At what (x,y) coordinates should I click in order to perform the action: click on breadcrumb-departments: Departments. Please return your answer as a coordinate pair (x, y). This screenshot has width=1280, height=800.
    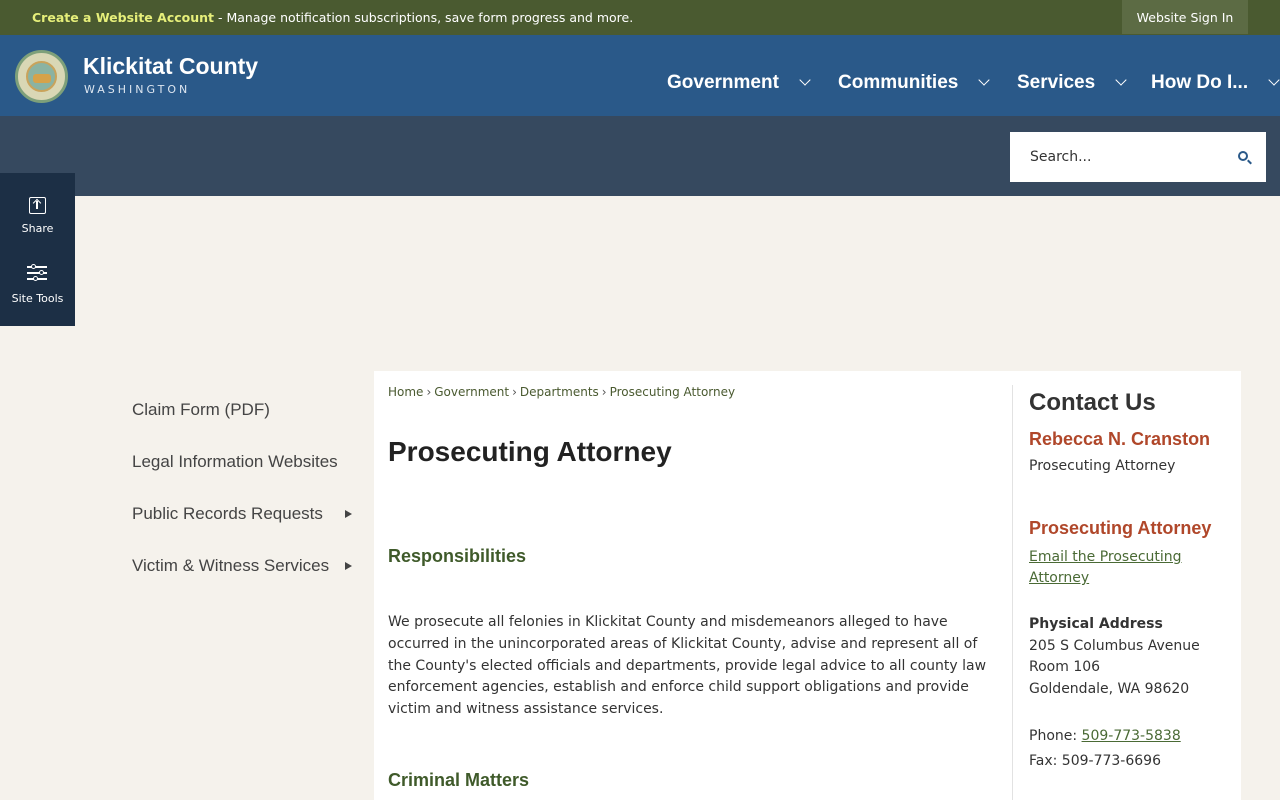
    Looking at the image, I should click on (559, 392).